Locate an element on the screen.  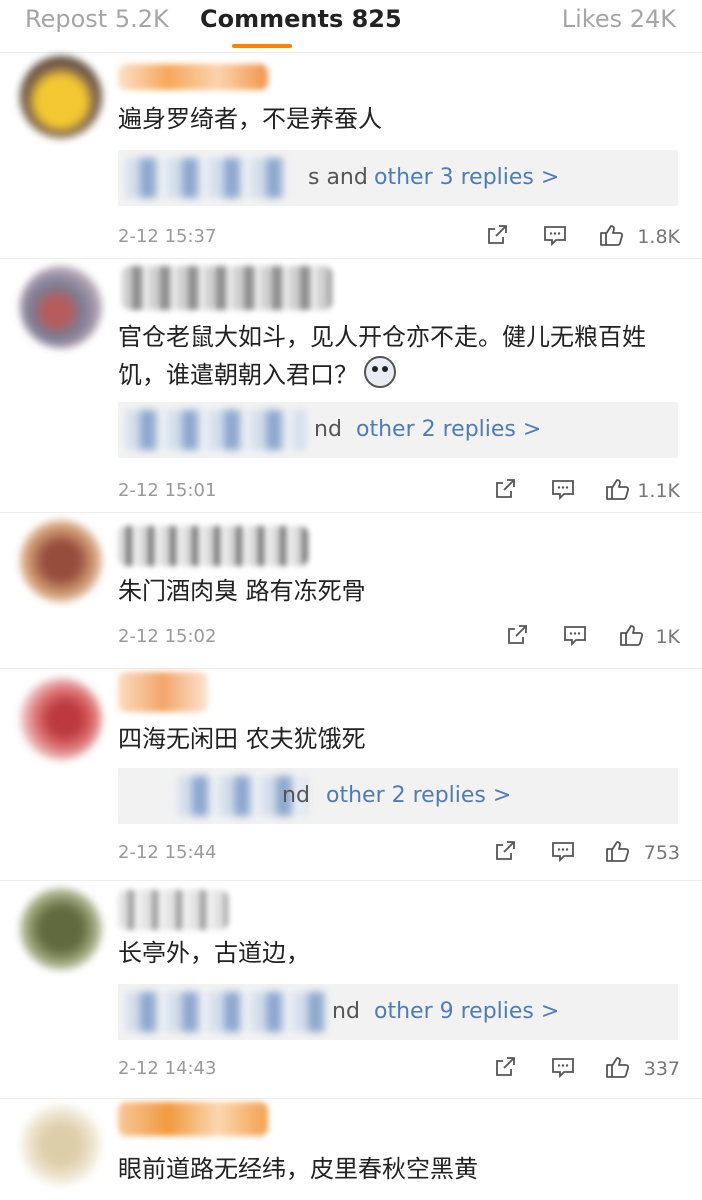
comment-text: 朱门酒肉臭 路有冻死骨 is located at coordinates (242, 591).